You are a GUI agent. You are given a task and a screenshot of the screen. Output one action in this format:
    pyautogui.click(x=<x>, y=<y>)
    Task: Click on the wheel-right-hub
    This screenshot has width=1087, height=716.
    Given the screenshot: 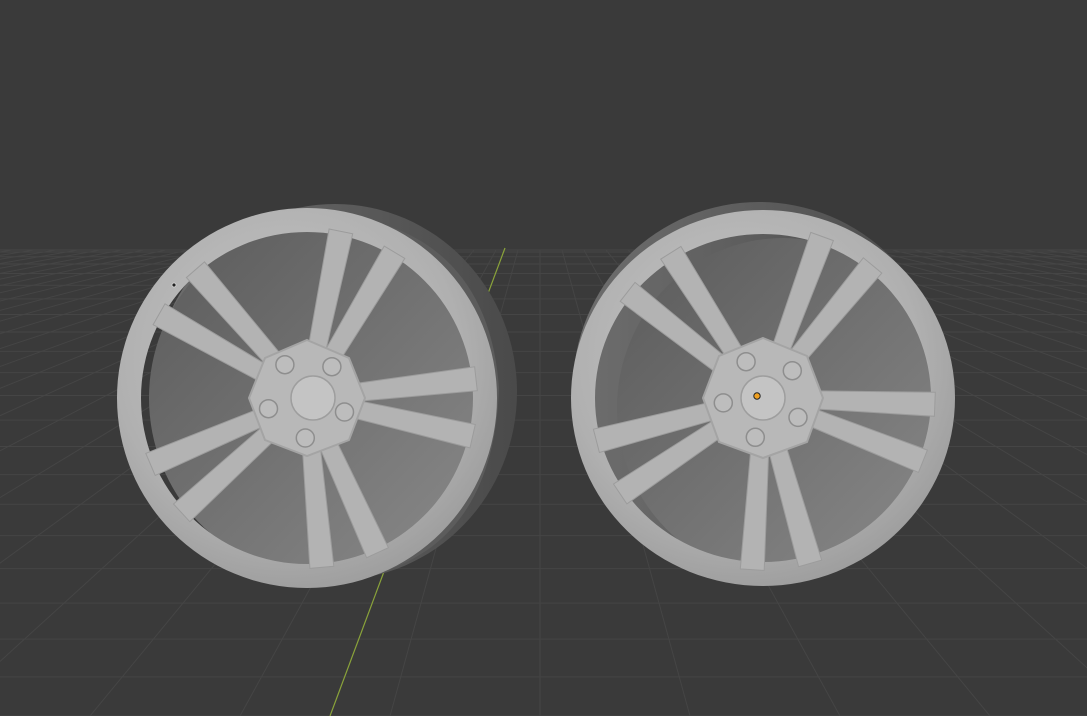 What is the action you would take?
    pyautogui.click(x=763, y=398)
    